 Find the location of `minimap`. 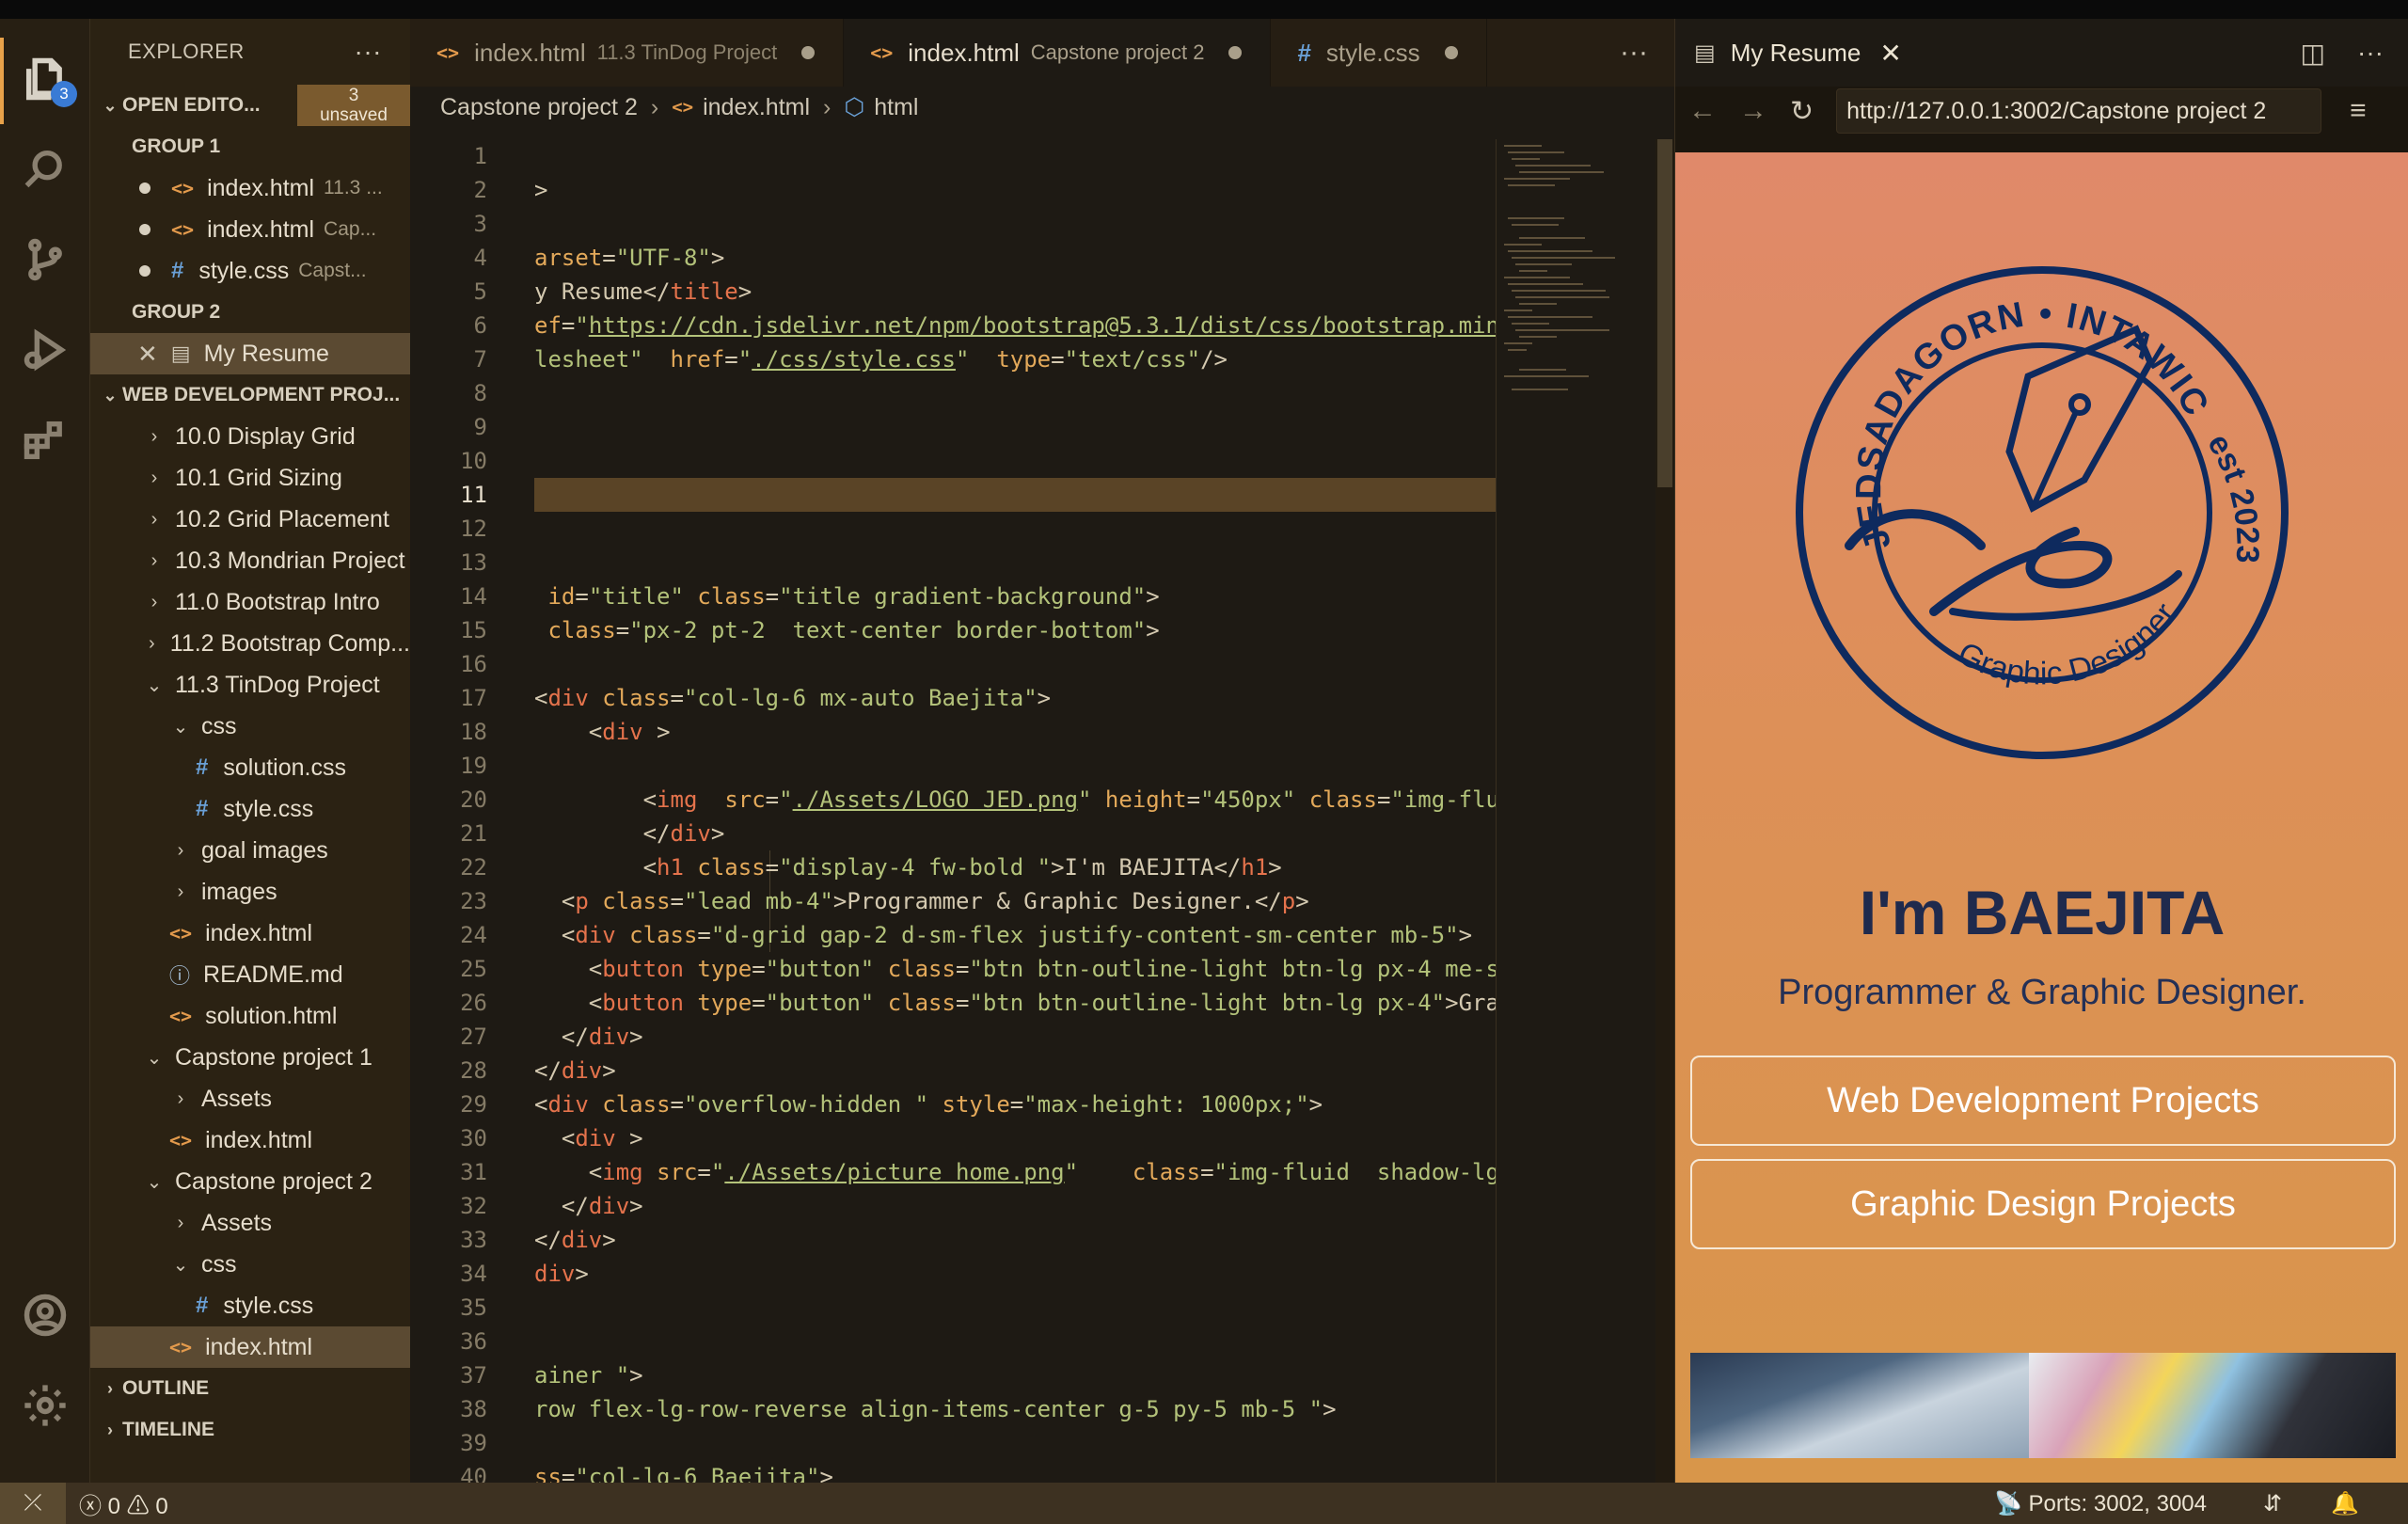

minimap is located at coordinates (1576, 811).